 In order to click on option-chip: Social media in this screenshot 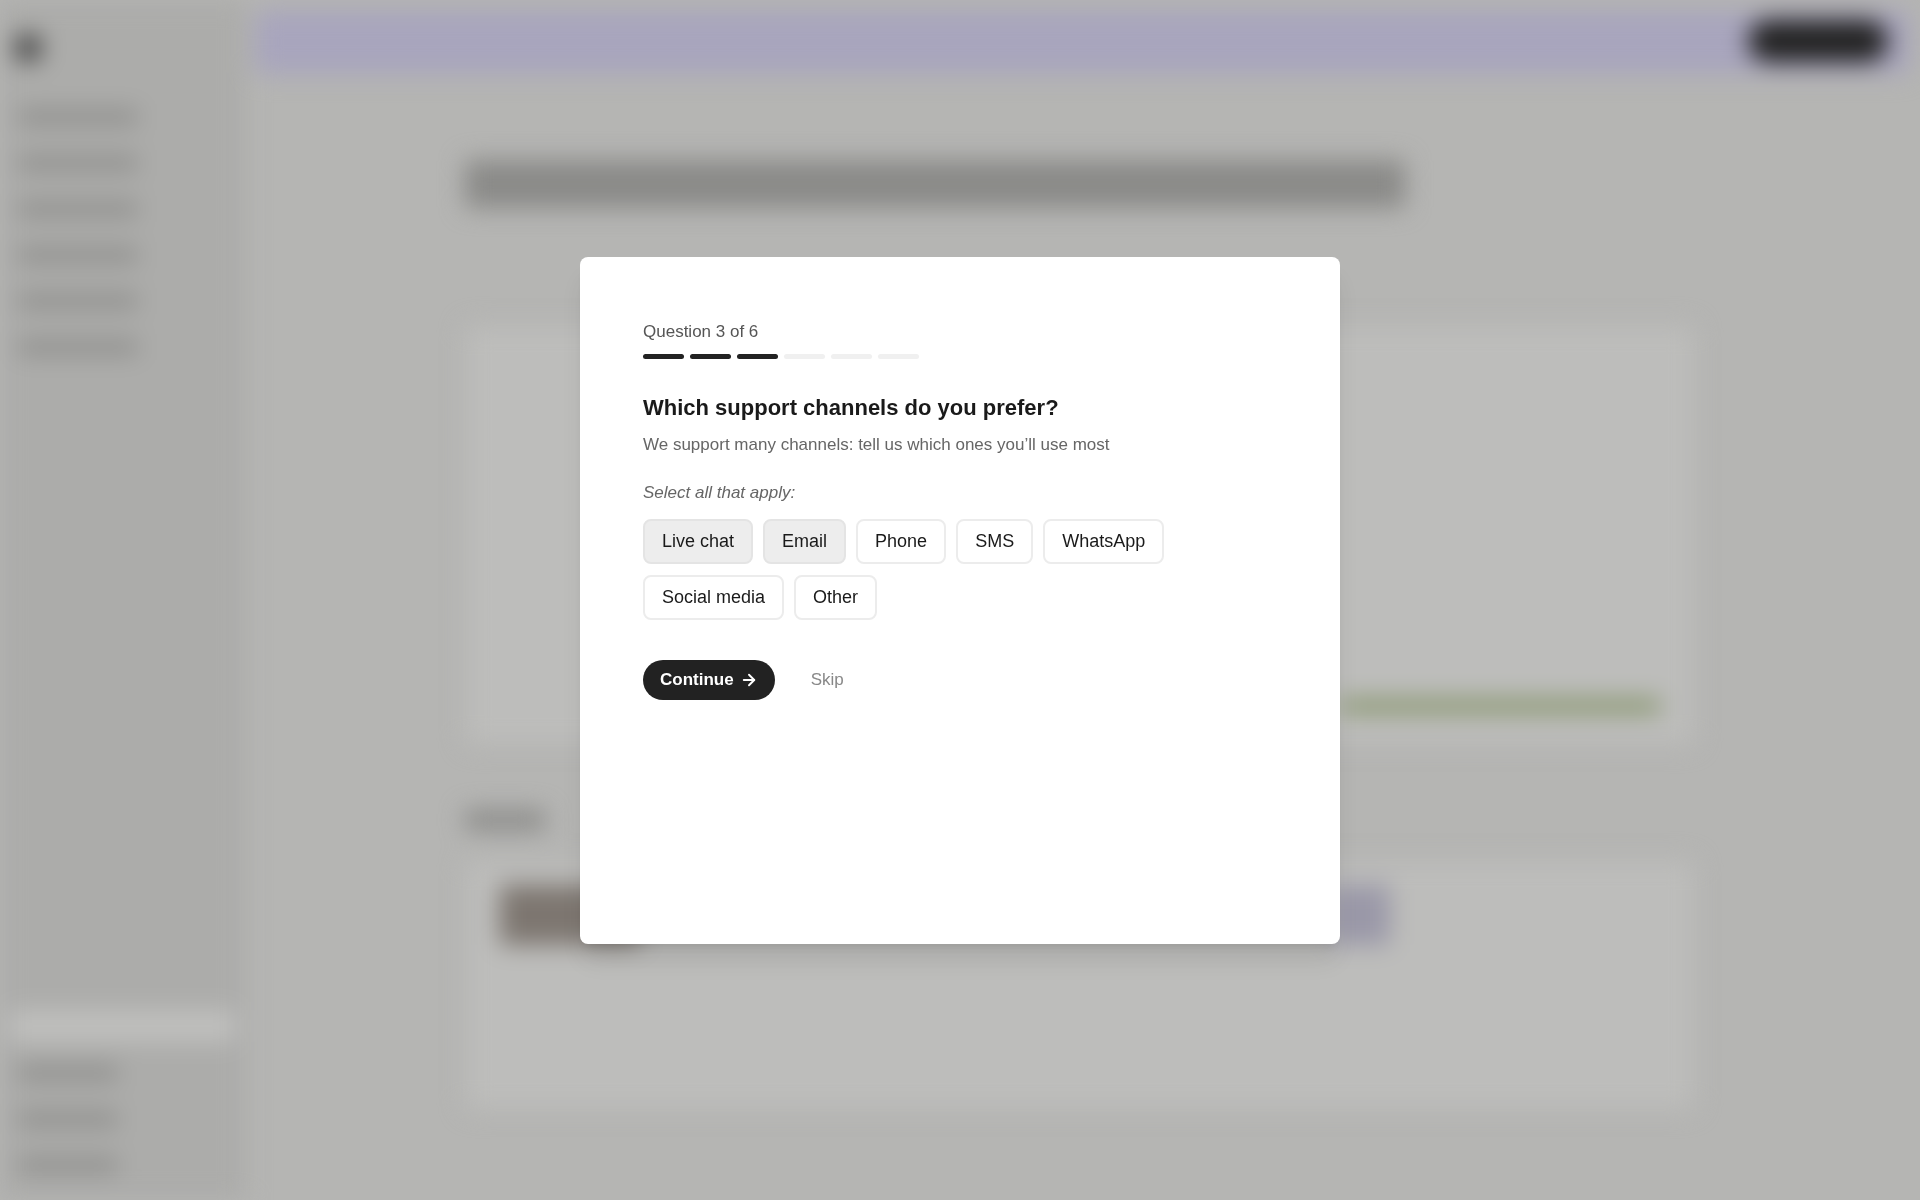, I will do `click(714, 597)`.